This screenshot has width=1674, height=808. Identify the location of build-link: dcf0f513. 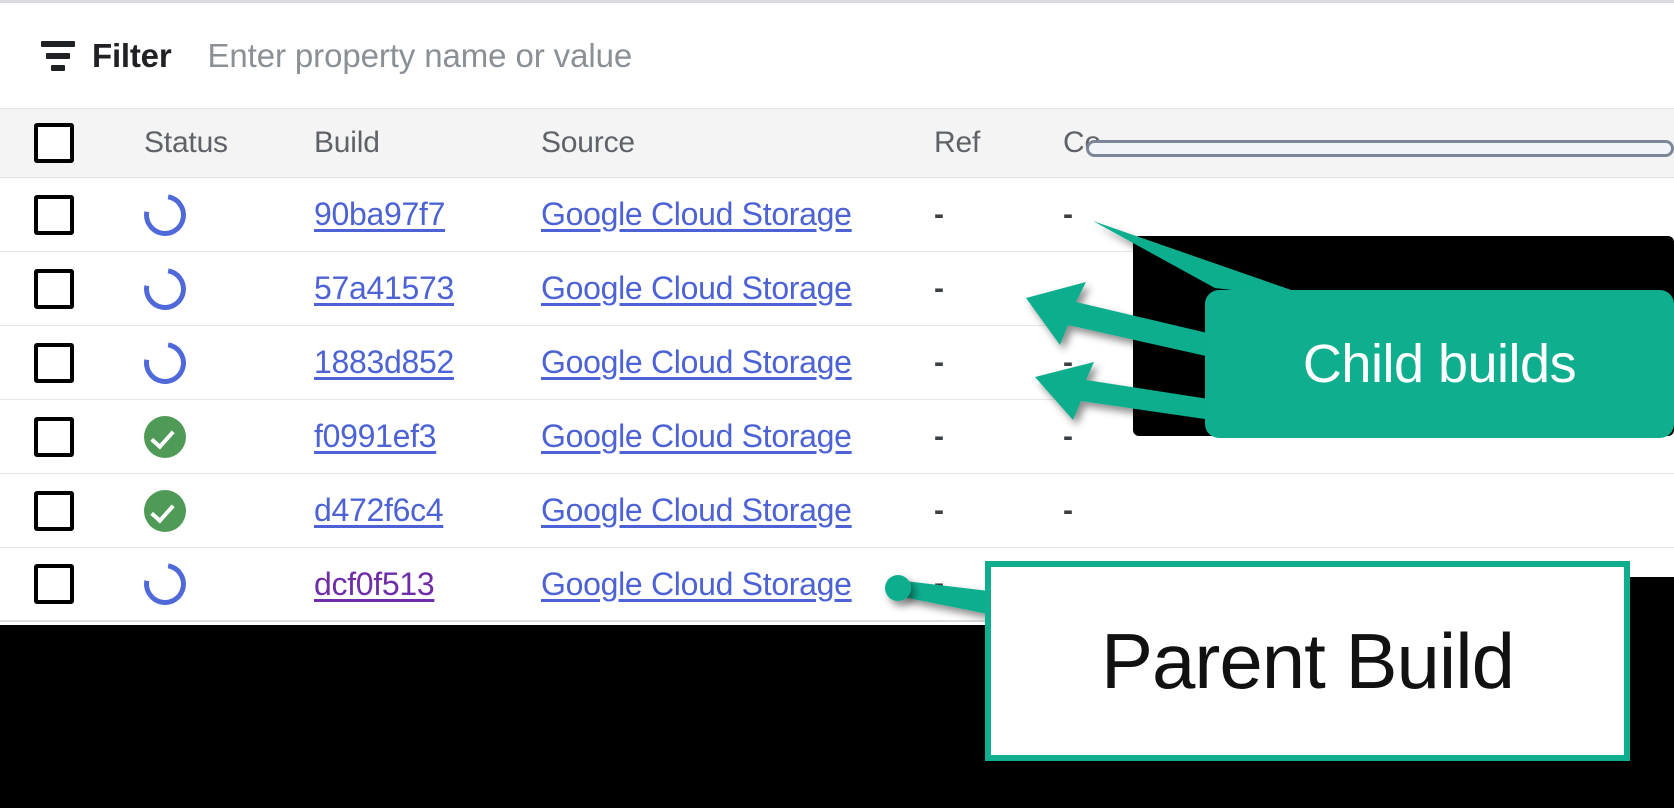
(374, 584).